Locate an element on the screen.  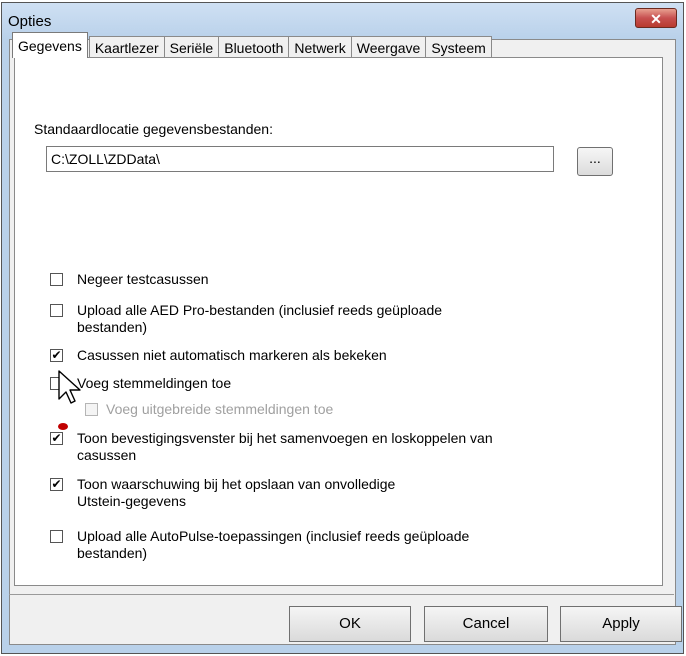
close-button: ✕ is located at coordinates (656, 18).